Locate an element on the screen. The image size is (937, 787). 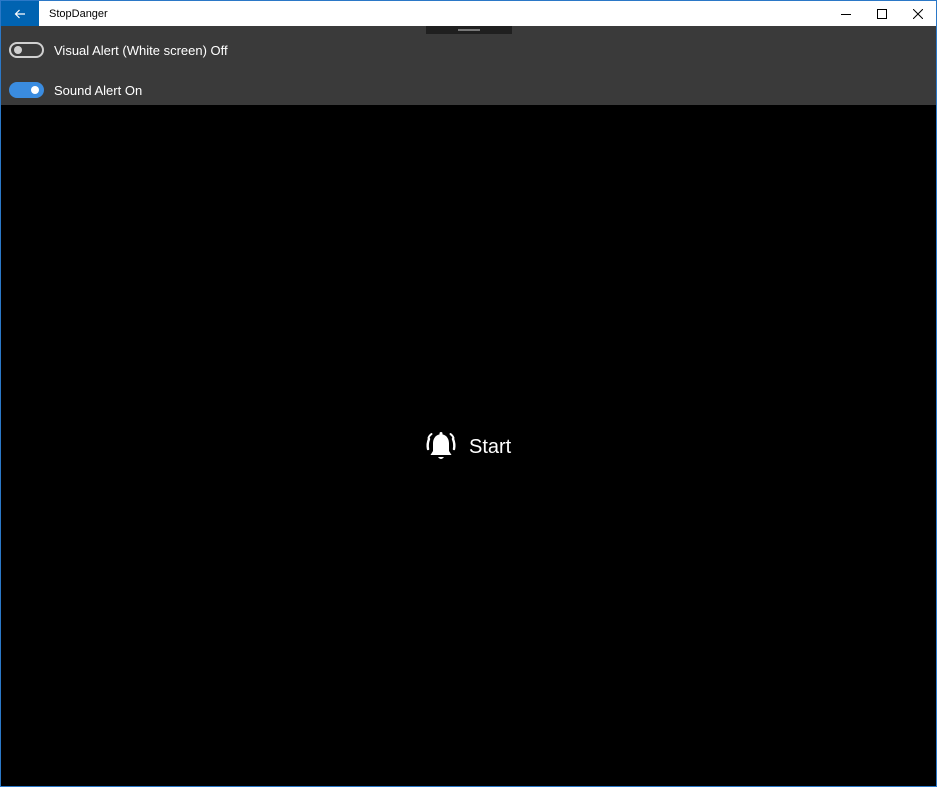
caption-buttons is located at coordinates (882, 13).